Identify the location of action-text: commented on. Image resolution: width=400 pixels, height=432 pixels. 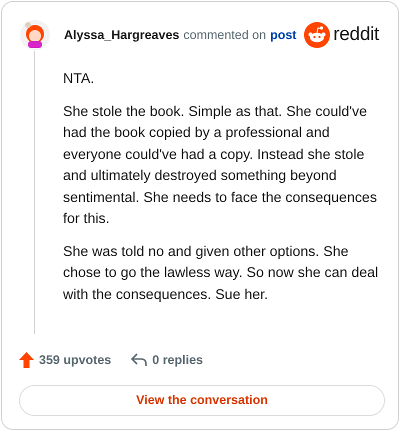
(224, 35).